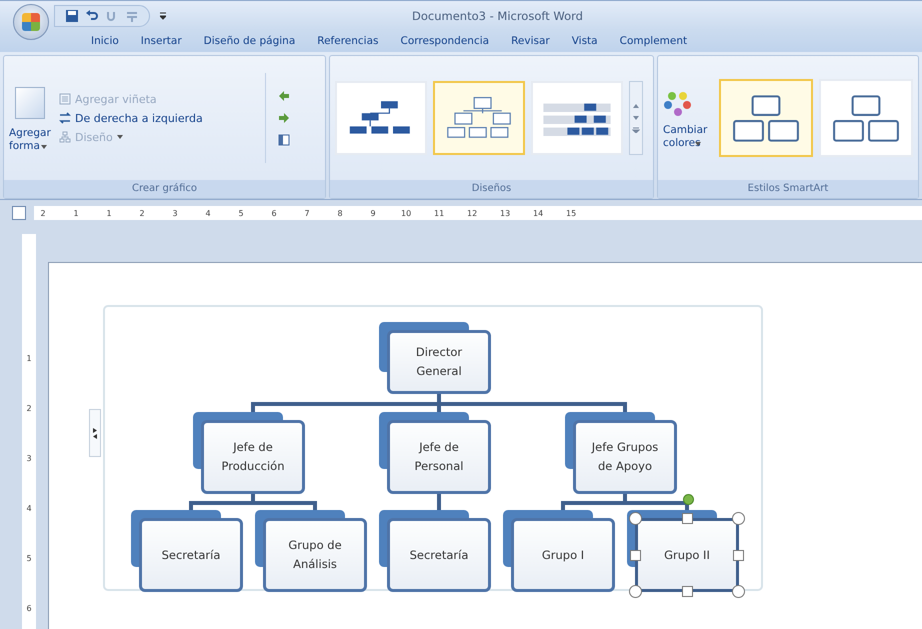  What do you see at coordinates (65, 118) in the screenshot?
I see `swap-arrows-icon` at bounding box center [65, 118].